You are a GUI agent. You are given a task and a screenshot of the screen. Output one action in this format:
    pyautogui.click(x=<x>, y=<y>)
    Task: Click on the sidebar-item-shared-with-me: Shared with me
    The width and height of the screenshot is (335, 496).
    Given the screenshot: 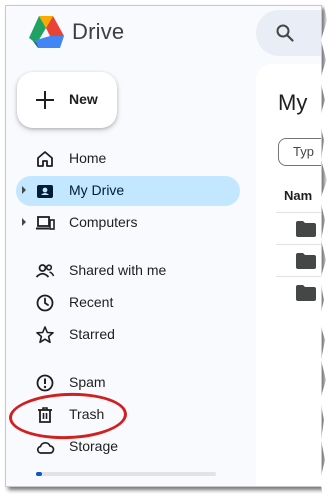 What is the action you would take?
    pyautogui.click(x=128, y=271)
    